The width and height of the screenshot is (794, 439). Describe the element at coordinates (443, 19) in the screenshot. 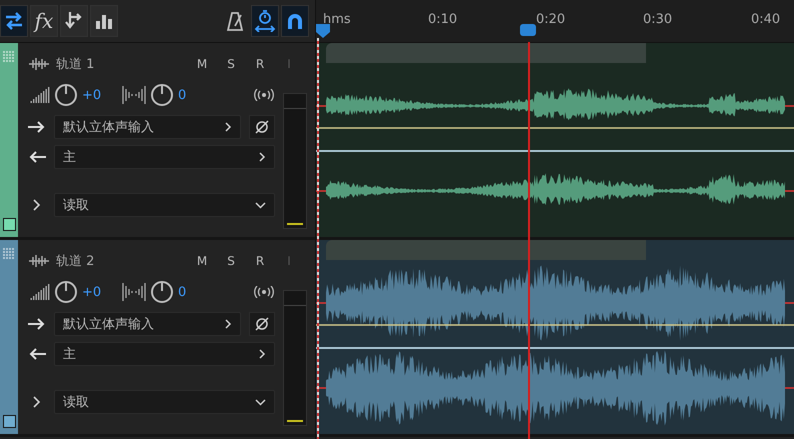

I see `time-label: 0:10` at that location.